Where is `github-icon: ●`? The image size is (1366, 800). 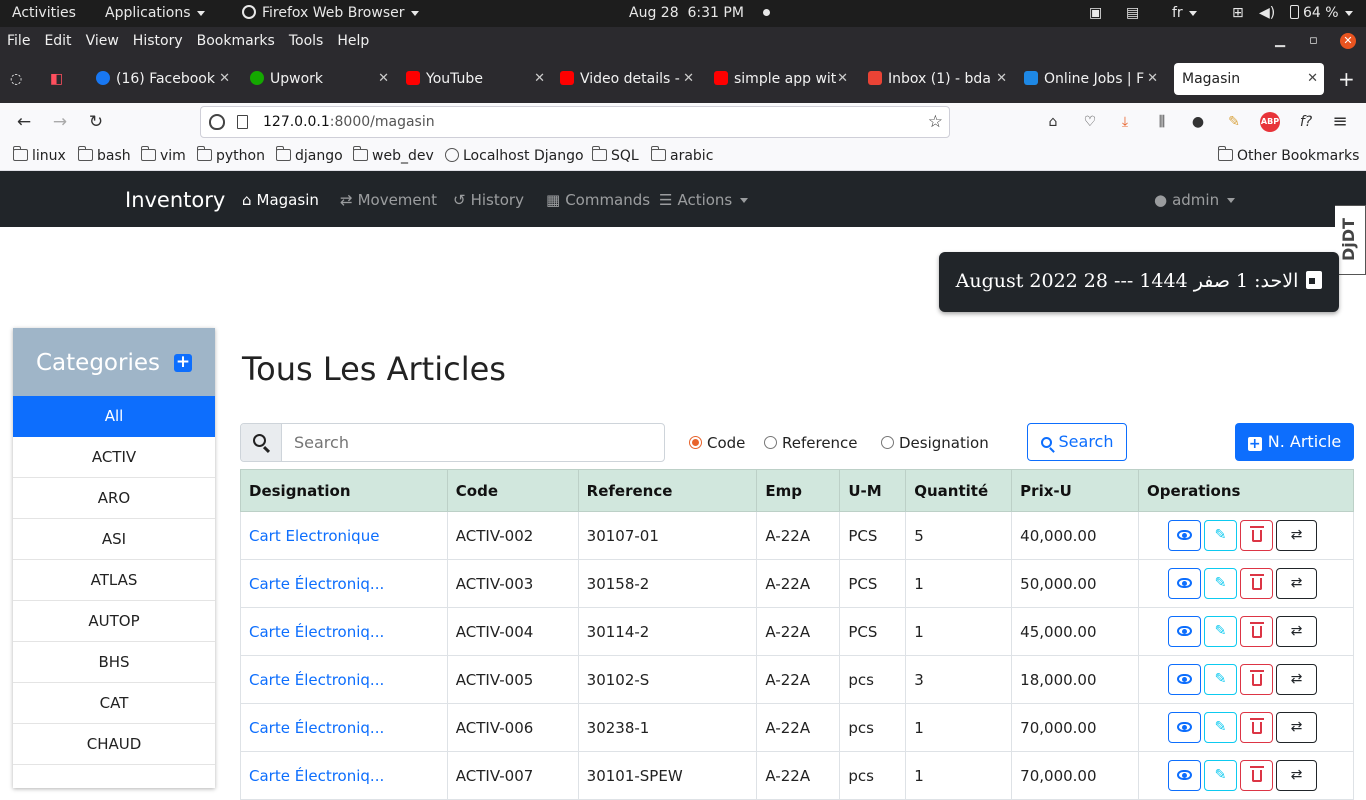
github-icon: ● is located at coordinates (1198, 122).